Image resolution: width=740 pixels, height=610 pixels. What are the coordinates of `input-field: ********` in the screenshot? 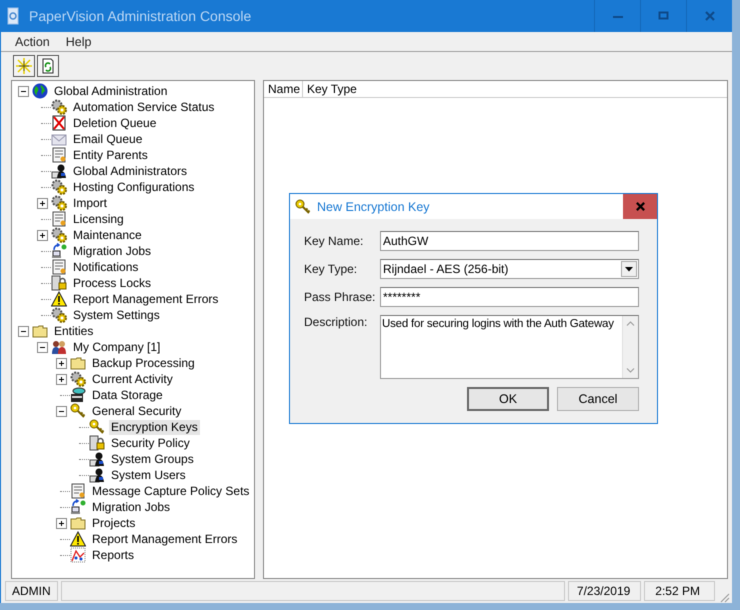 It's located at (509, 297).